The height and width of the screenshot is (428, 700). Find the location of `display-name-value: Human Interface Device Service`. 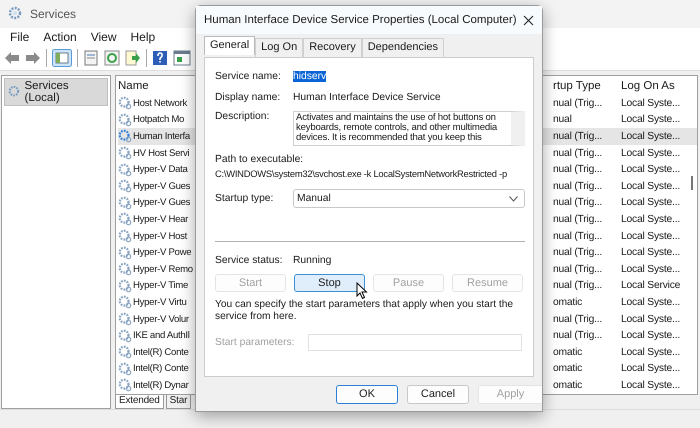

display-name-value: Human Interface Device Service is located at coordinates (367, 97).